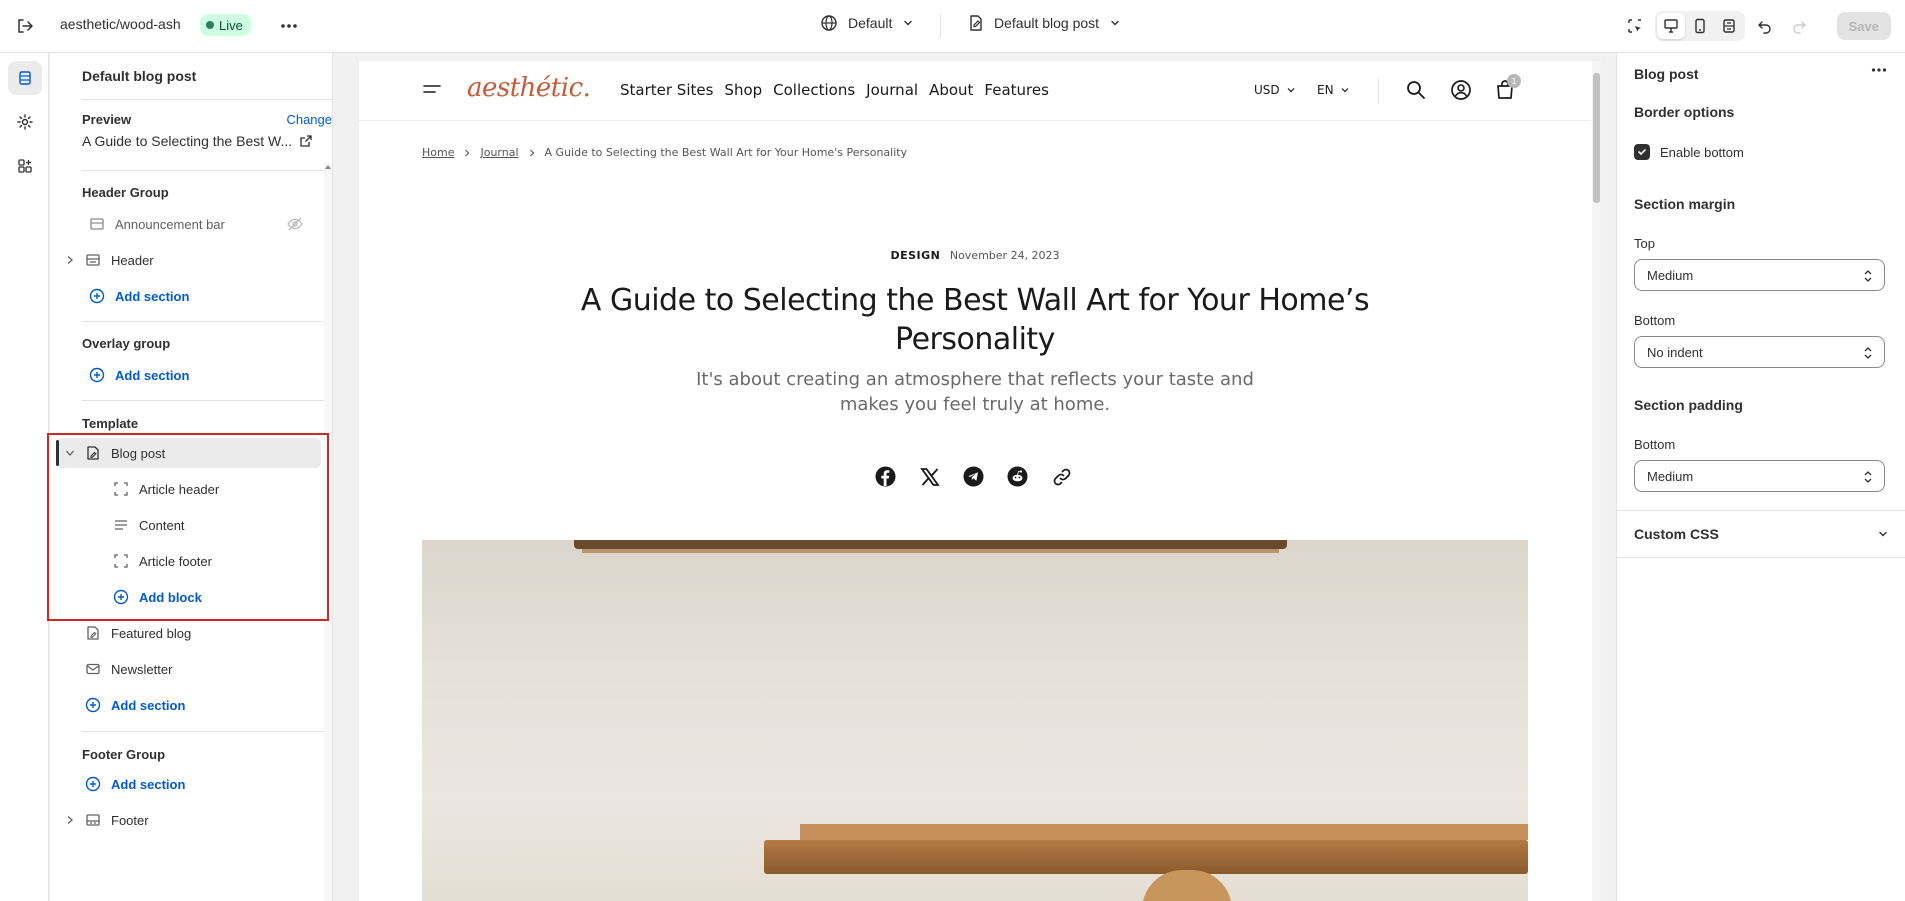 This screenshot has width=1905, height=901. What do you see at coordinates (187, 224) in the screenshot?
I see `section-announcement-bar: Announcement bar` at bounding box center [187, 224].